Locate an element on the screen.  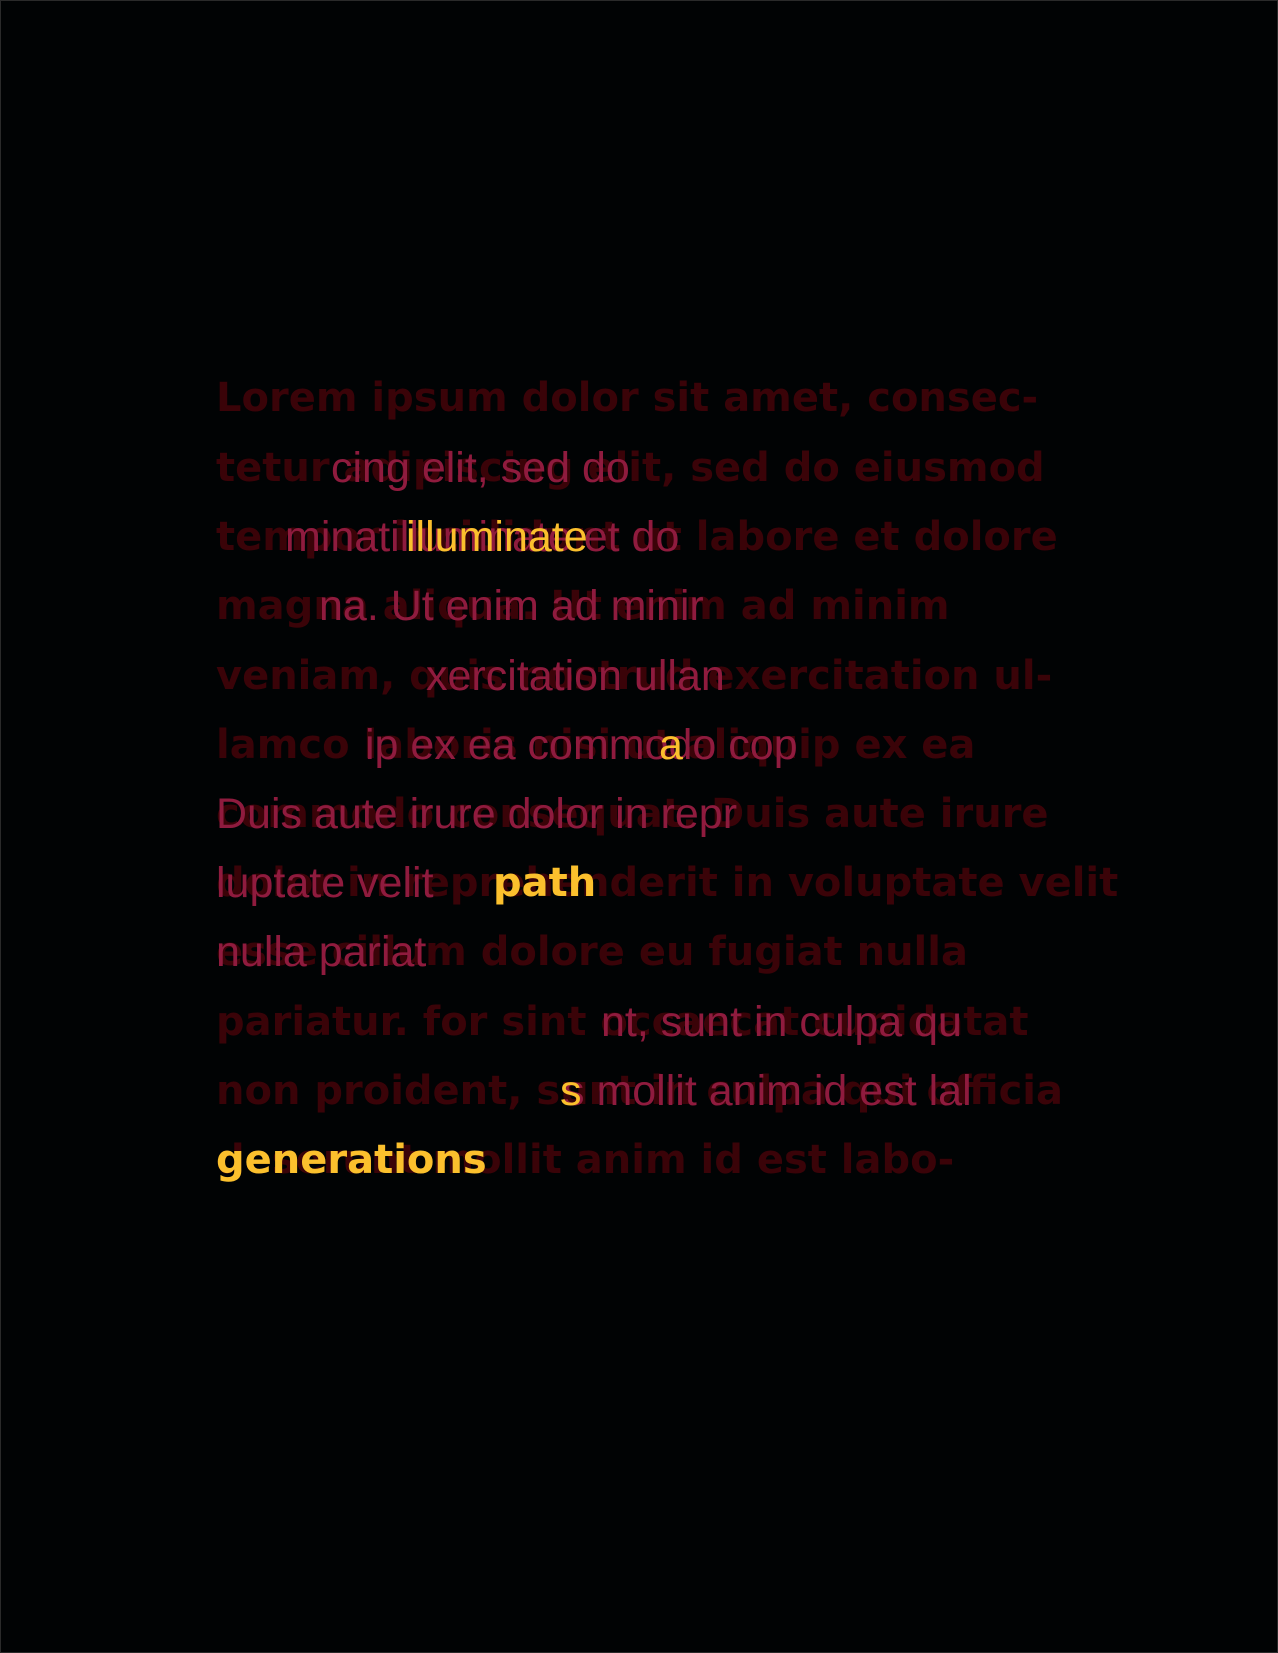
highlight-word: path is located at coordinates (545, 883).